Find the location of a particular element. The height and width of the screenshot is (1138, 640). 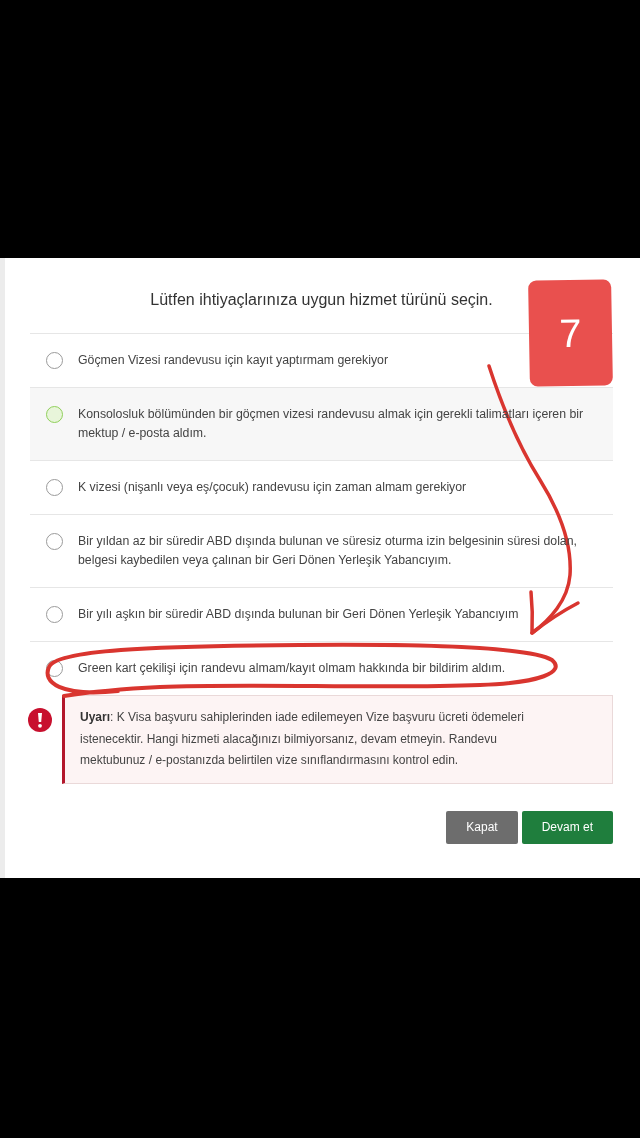

option-row: Bir yılı aşkın bir süredir ABD dışında bulunan bir Geri Dönen Yerleşik Yabancıyım is located at coordinates (321, 614).